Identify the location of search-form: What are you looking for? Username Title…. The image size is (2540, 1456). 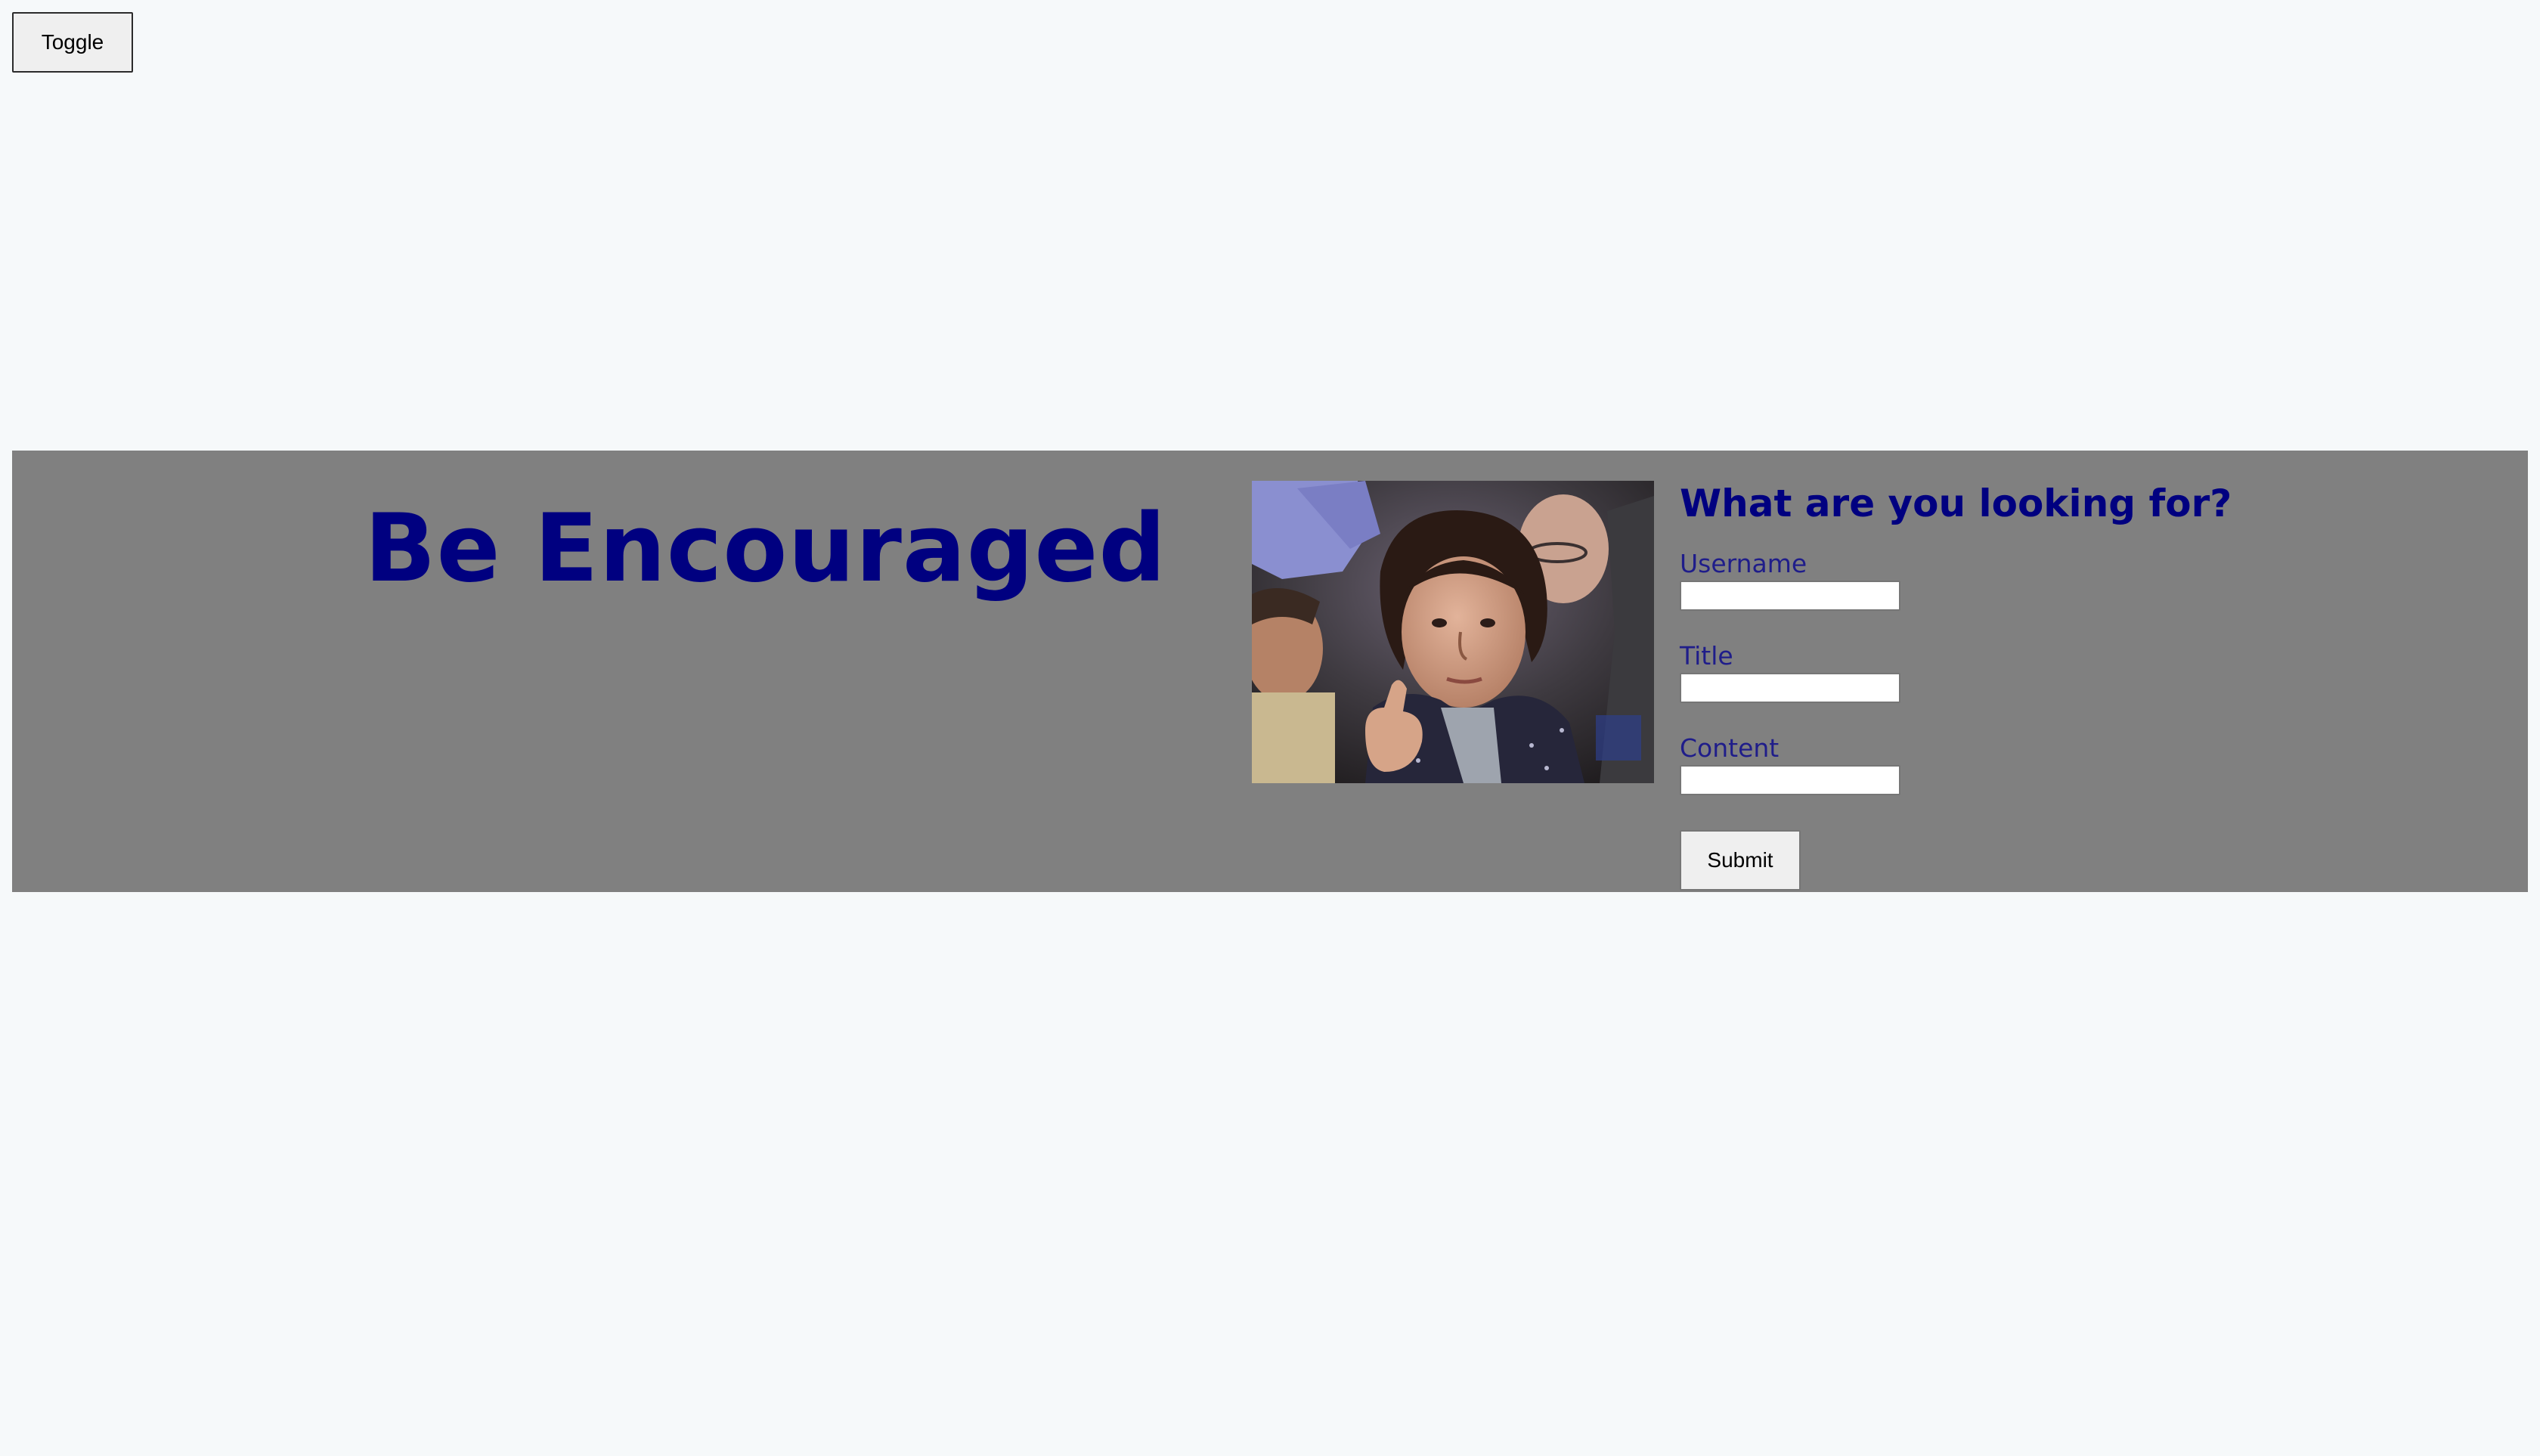
(2058, 684).